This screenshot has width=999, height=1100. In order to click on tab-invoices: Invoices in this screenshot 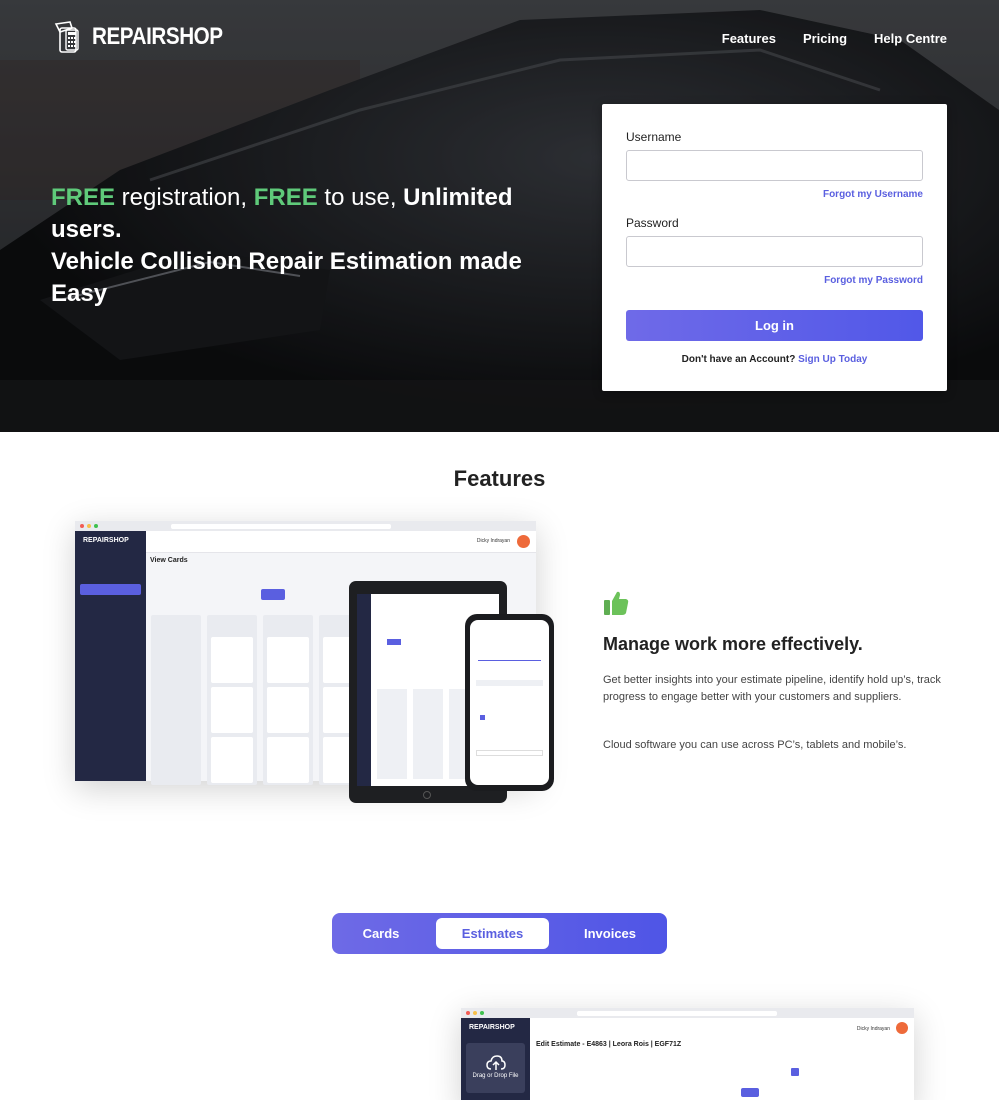, I will do `click(610, 933)`.